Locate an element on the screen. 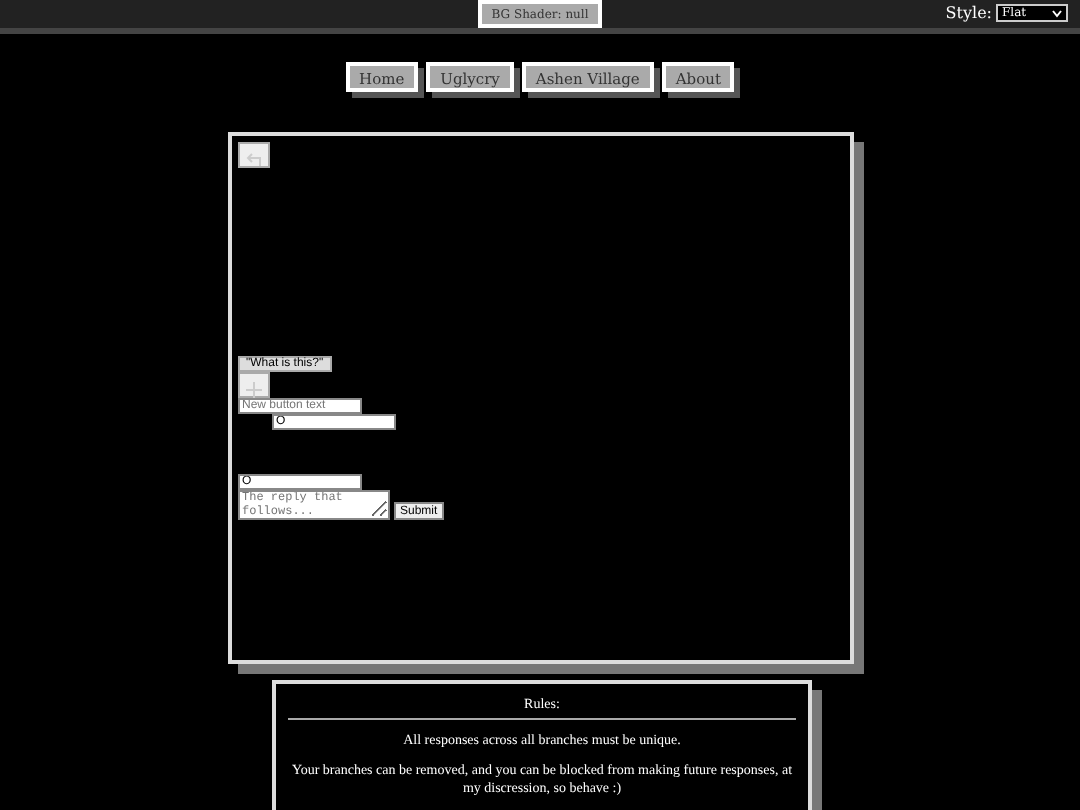 The width and height of the screenshot is (1080, 810). caret-icon is located at coordinates (1057, 13).